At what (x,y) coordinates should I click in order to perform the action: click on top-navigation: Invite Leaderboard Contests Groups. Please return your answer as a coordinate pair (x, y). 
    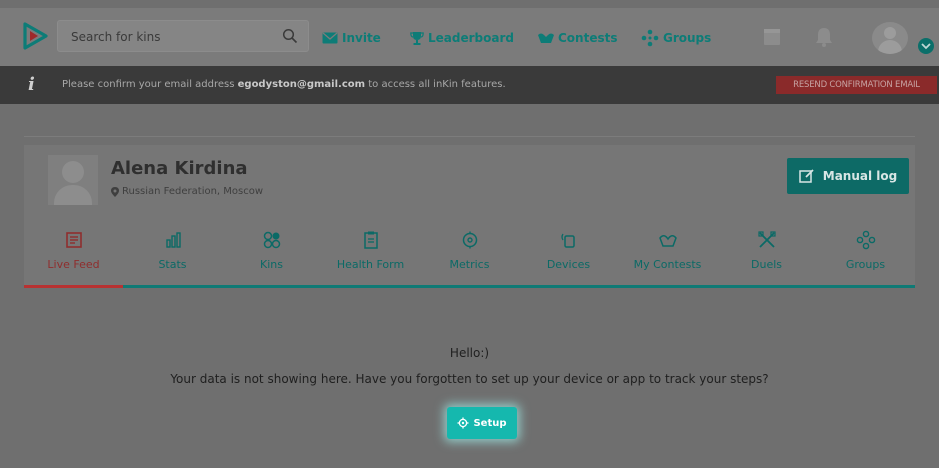
    Looking at the image, I should click on (469, 37).